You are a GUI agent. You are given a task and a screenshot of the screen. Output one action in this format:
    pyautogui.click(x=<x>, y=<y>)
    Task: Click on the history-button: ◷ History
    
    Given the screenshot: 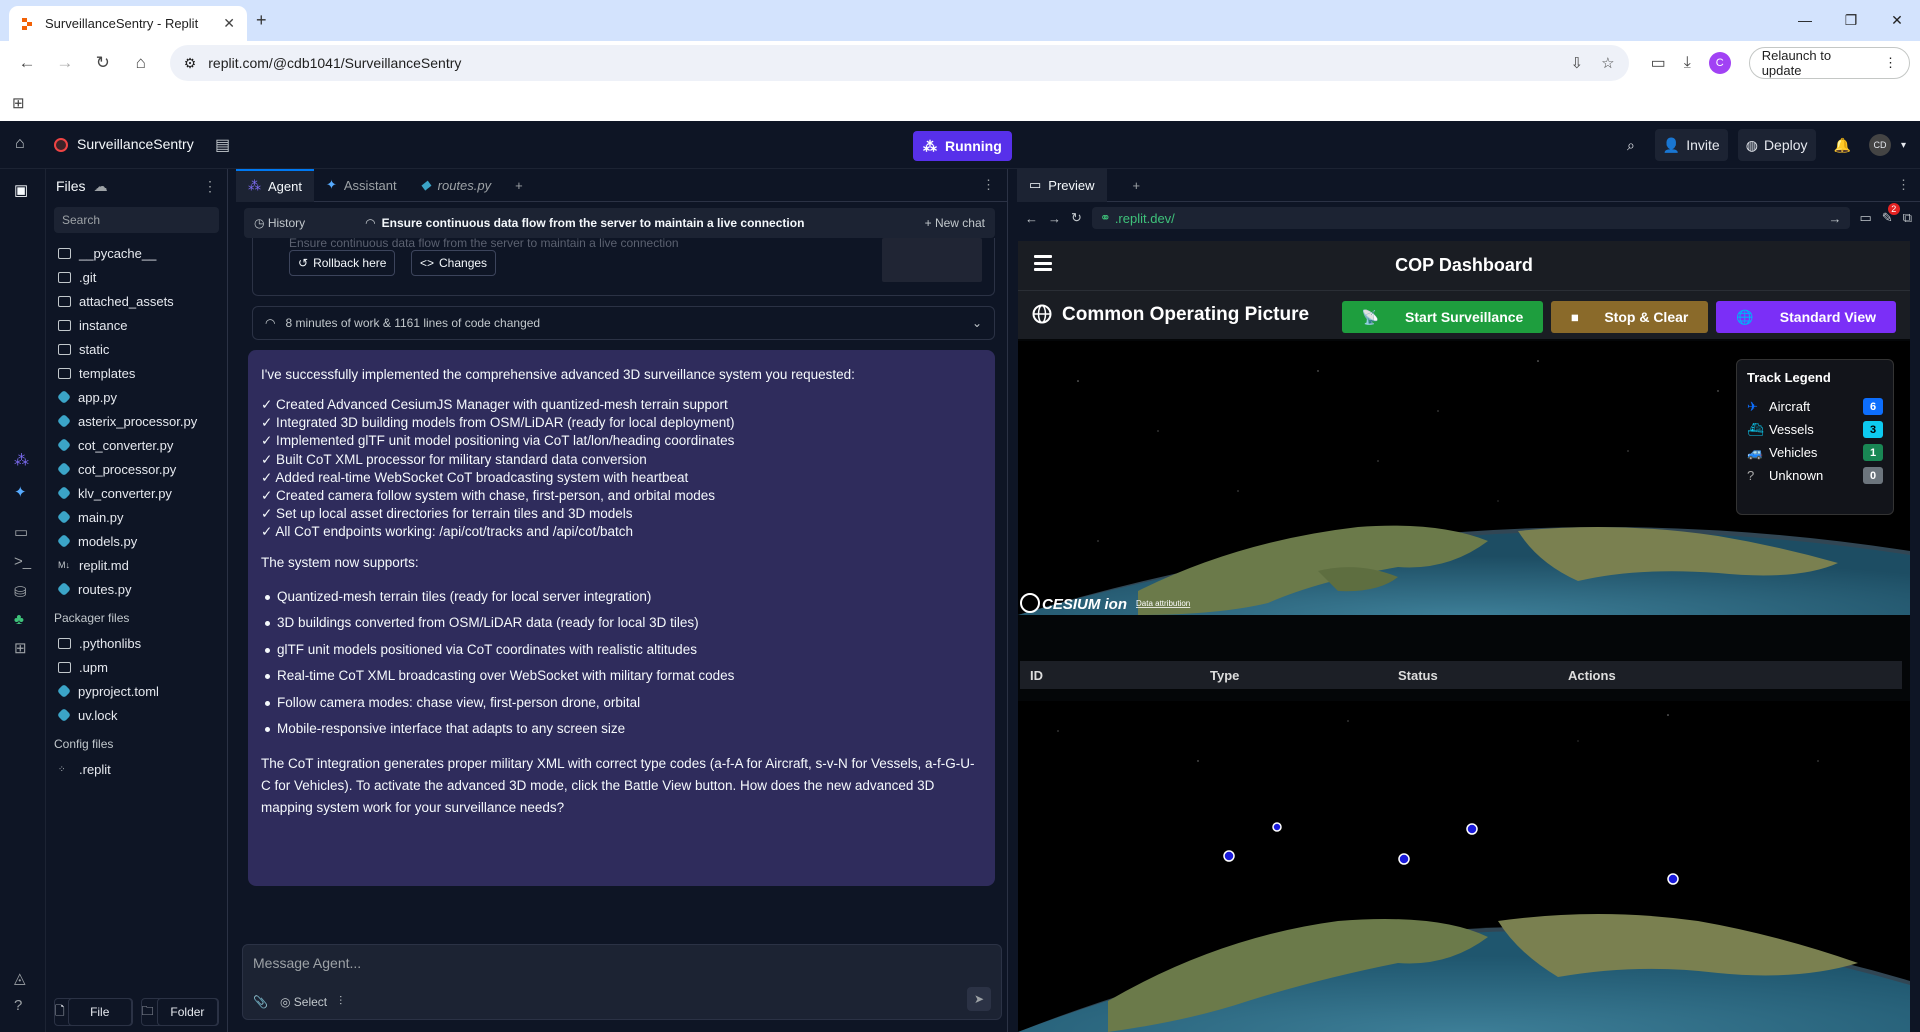 What is the action you would take?
    pyautogui.click(x=279, y=223)
    